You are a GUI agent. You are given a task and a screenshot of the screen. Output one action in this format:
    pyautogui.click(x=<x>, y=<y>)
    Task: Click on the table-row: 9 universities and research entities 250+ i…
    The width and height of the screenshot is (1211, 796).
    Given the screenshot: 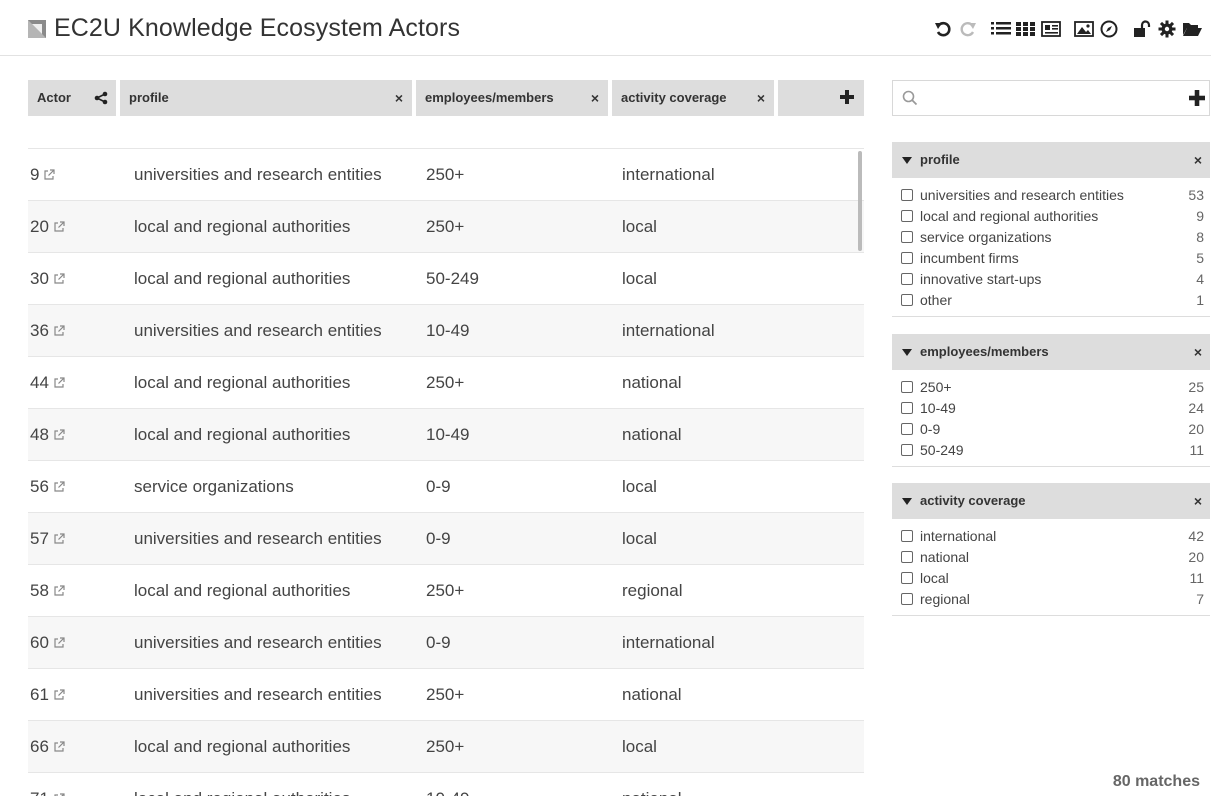 What is the action you would take?
    pyautogui.click(x=446, y=174)
    